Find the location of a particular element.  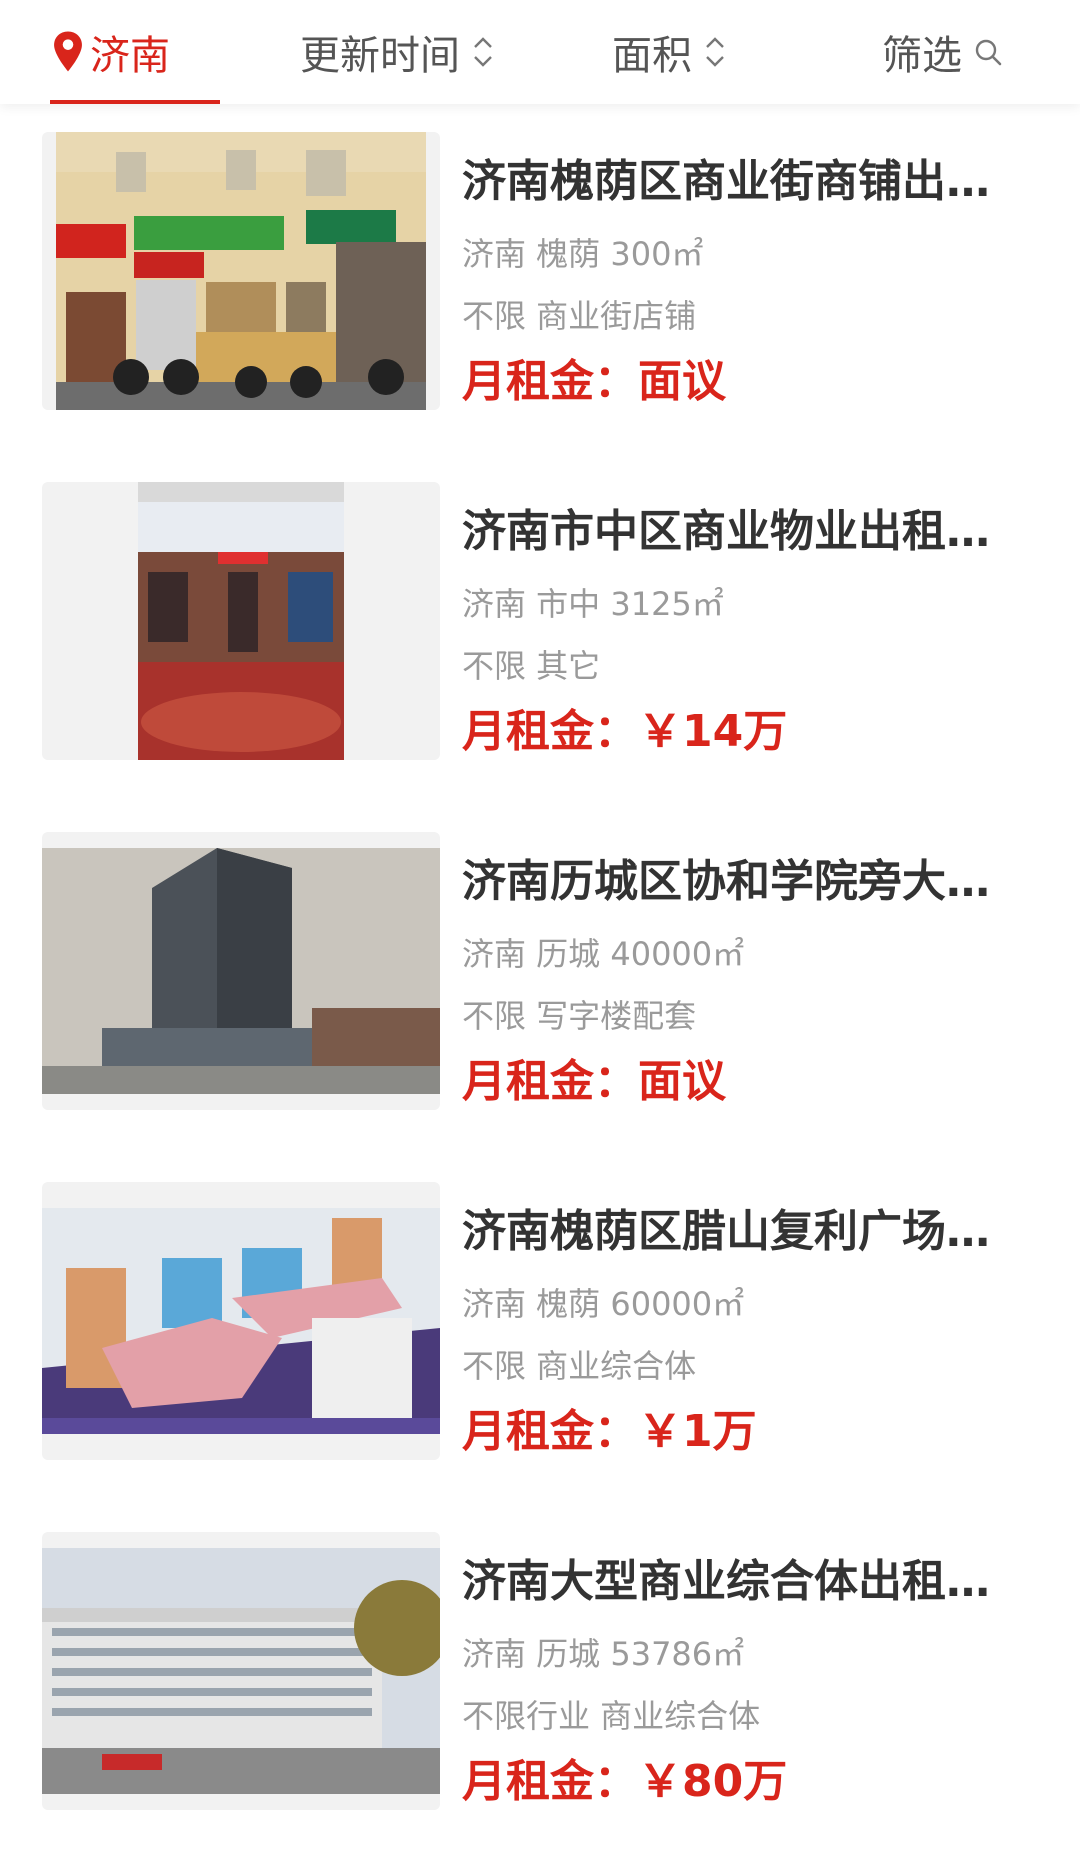

sort-update-time-label: 更新时间 is located at coordinates (380, 56).